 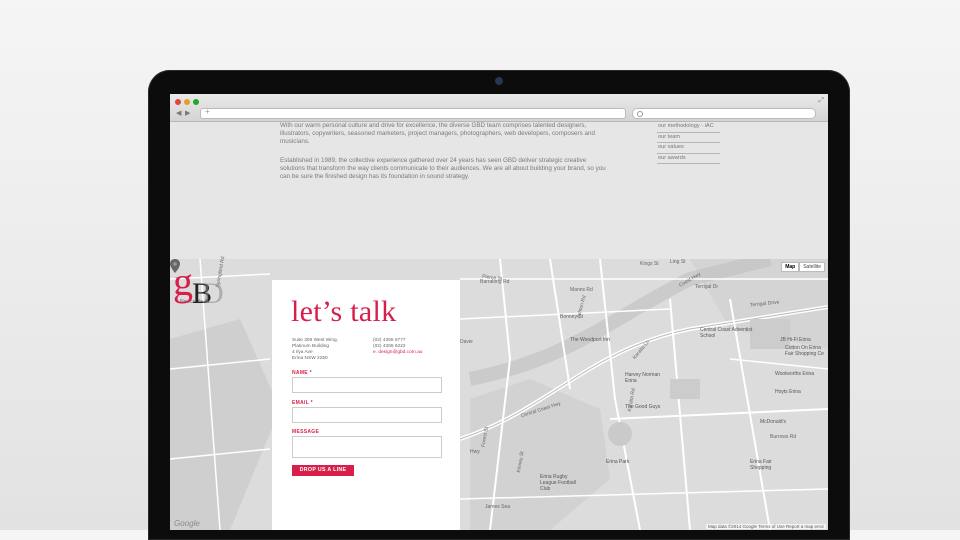 I want to click on logo-letter-g: g, so click(x=183, y=281).